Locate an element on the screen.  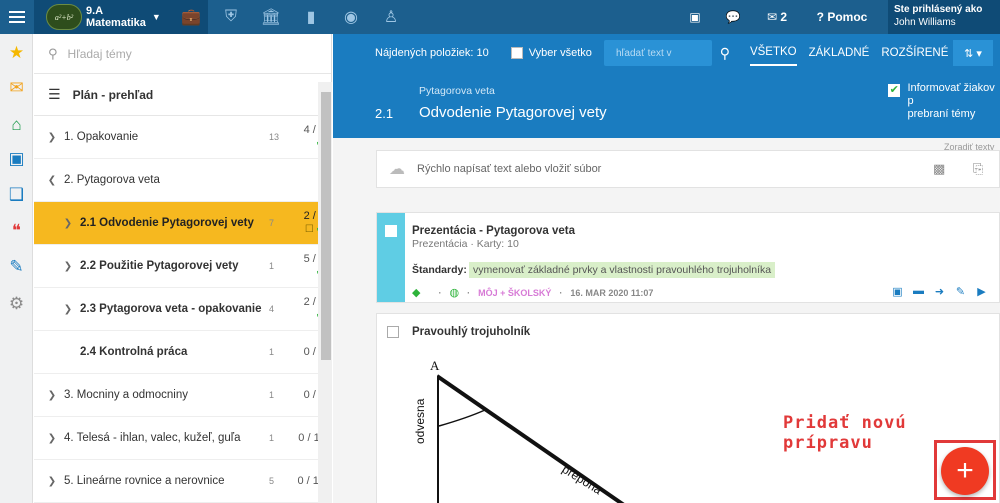
shield-icon: ⛨ is located at coordinates (231, 17).